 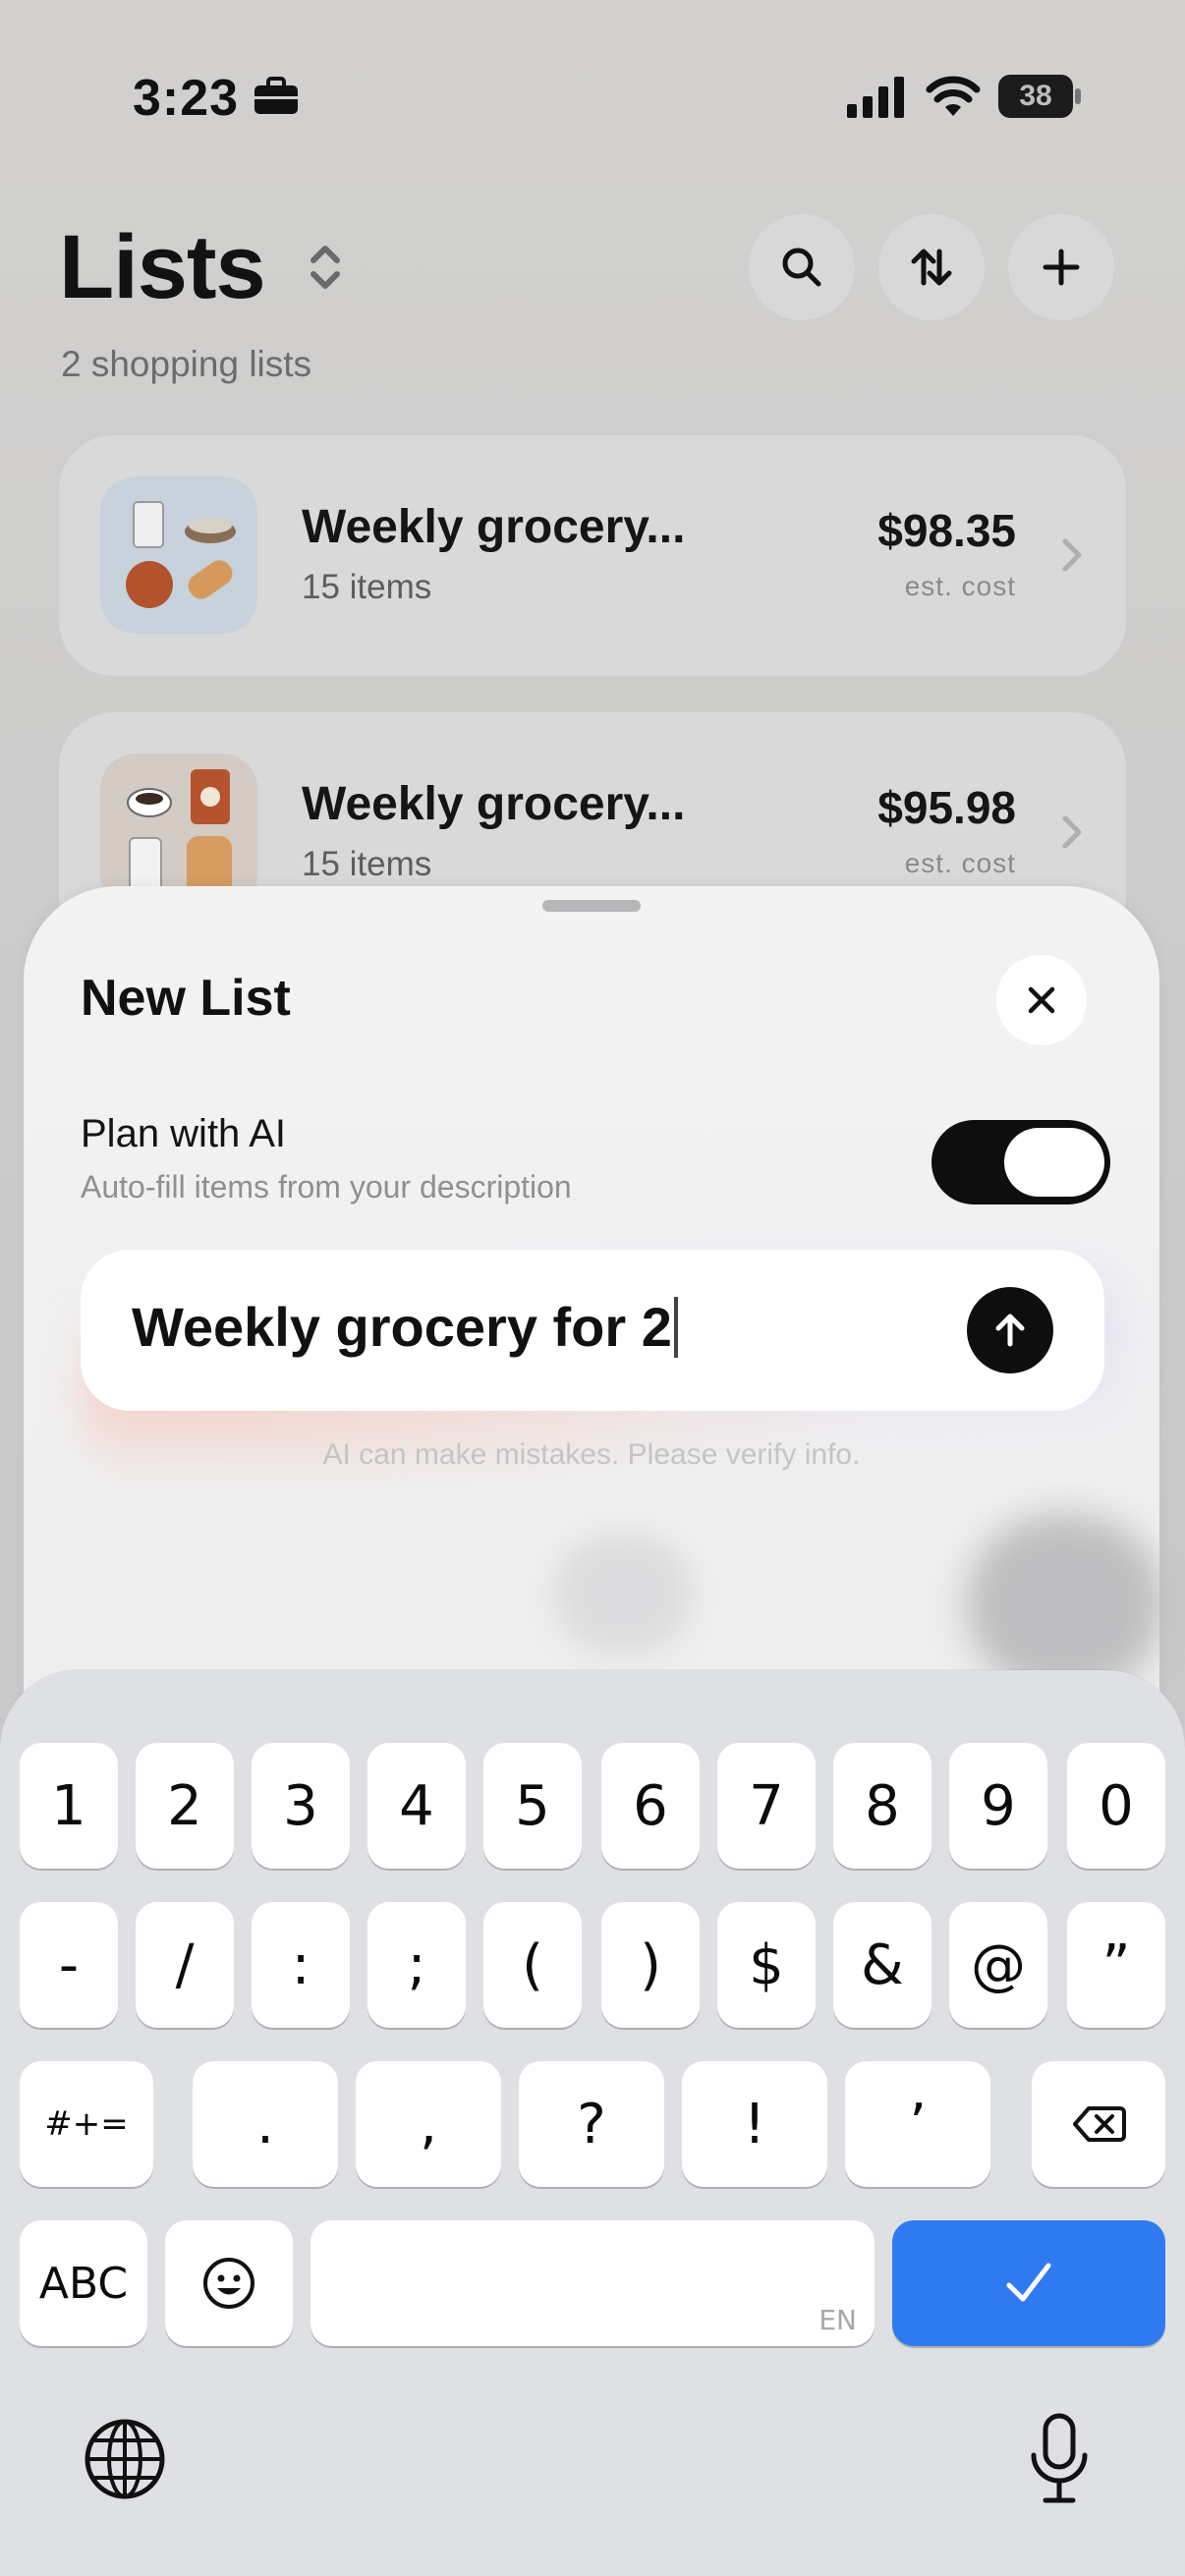 What do you see at coordinates (954, 96) in the screenshot?
I see `wifi-icon` at bounding box center [954, 96].